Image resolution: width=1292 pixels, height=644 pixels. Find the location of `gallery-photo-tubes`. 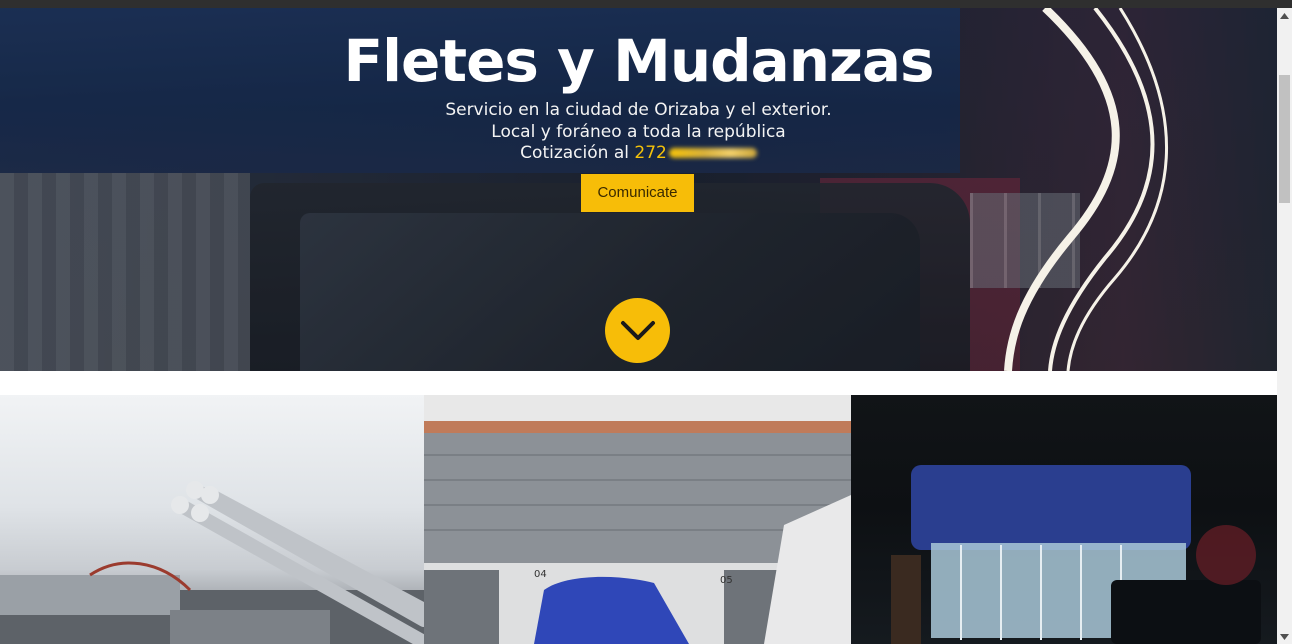

gallery-photo-tubes is located at coordinates (212, 519).